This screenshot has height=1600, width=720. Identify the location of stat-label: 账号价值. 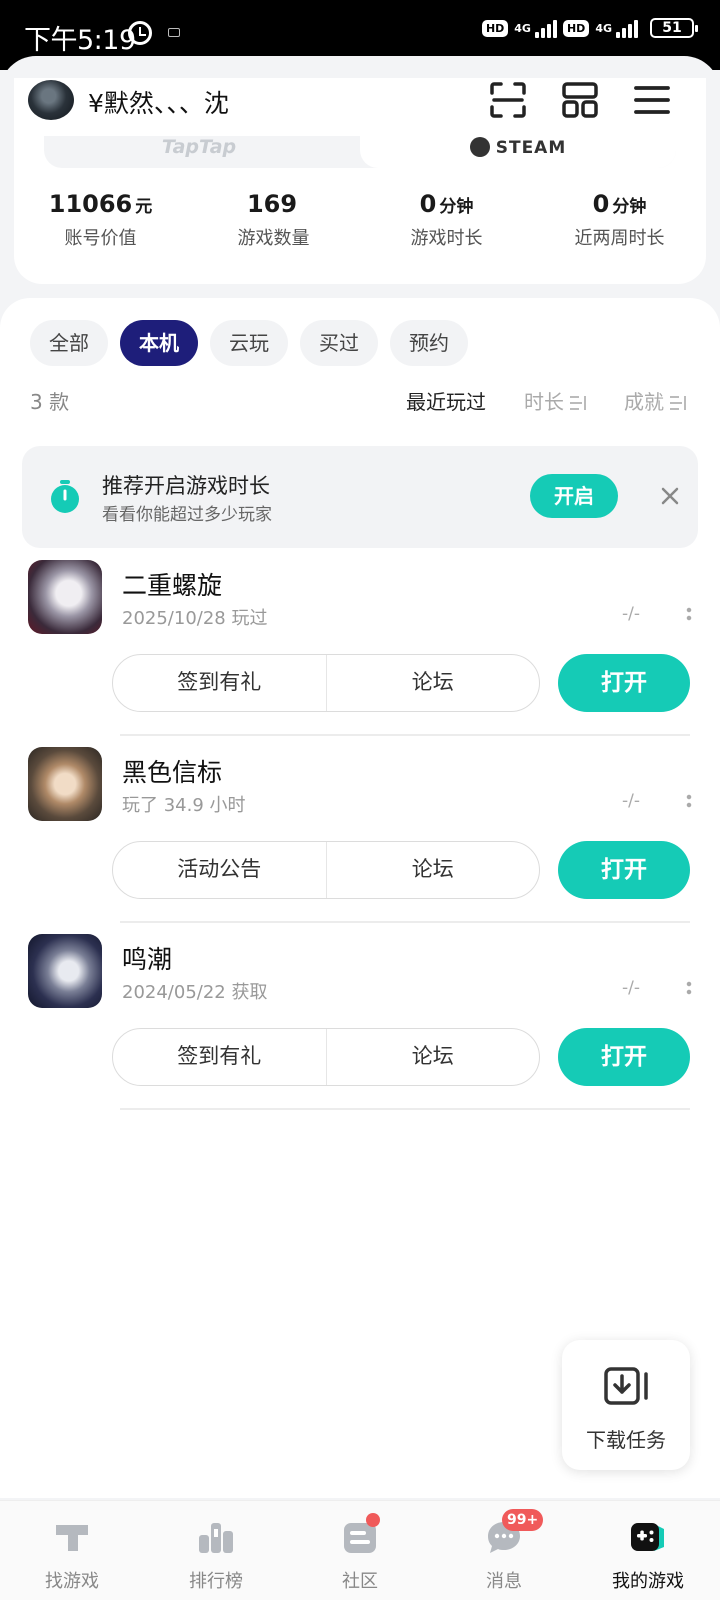
(100, 238).